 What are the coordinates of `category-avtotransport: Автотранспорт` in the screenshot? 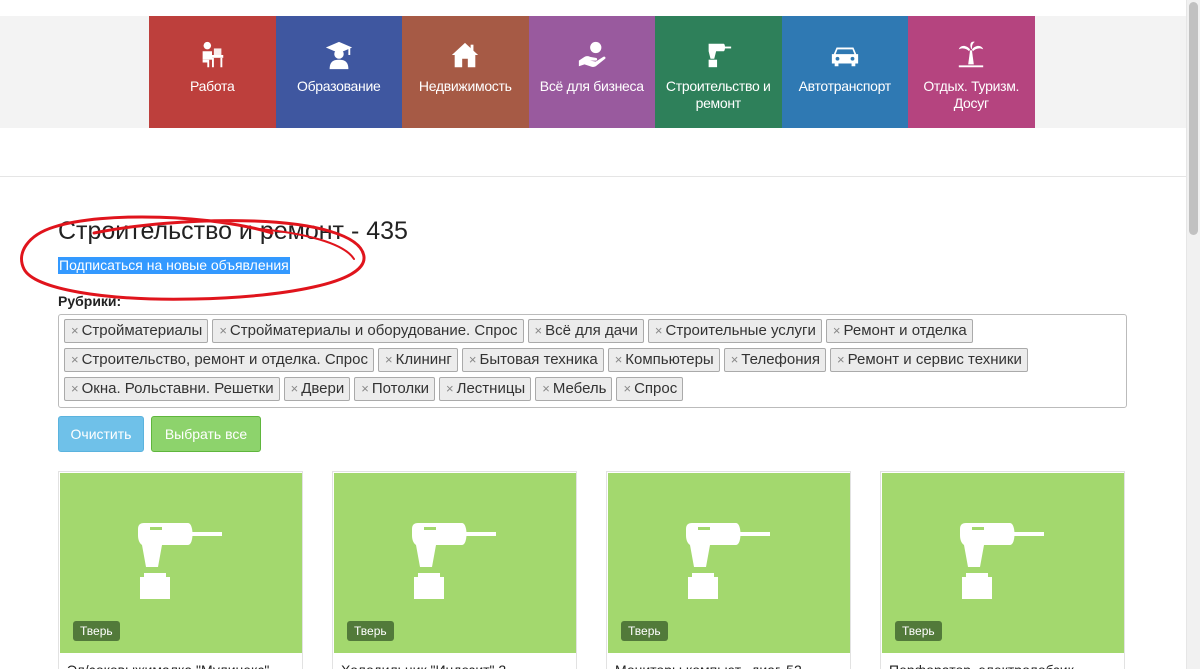 It's located at (844, 72).